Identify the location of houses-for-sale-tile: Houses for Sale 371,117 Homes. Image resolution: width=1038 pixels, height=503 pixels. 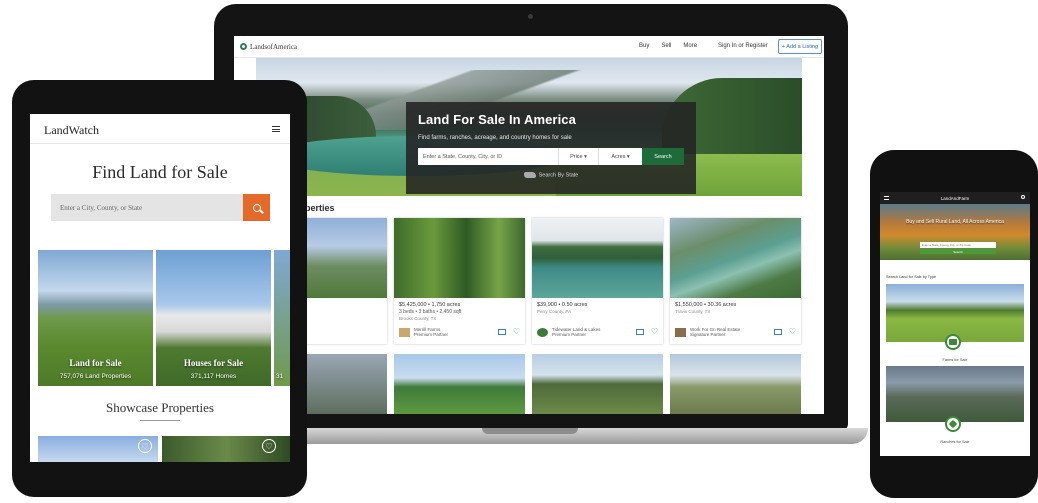
(213, 318).